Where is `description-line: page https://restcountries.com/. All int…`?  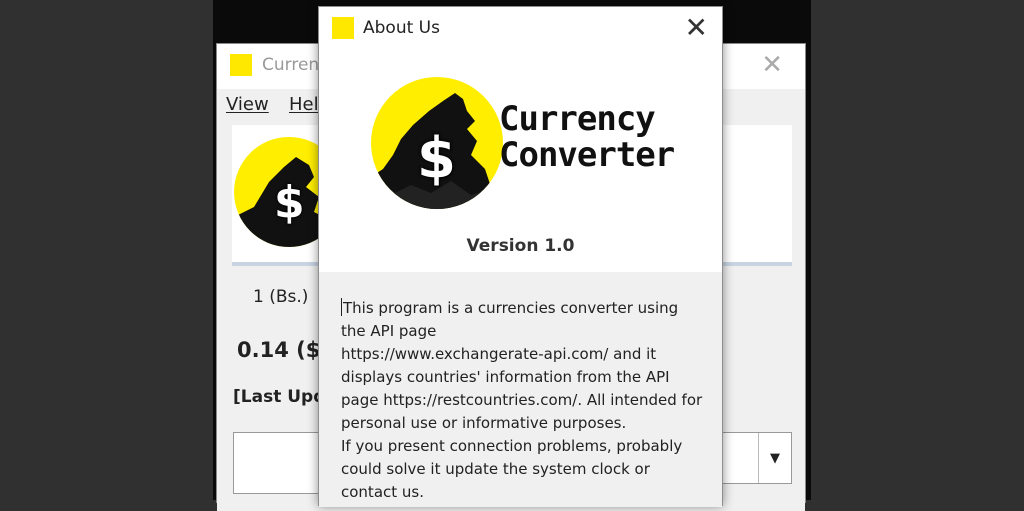 description-line: page https://restcountries.com/. All int… is located at coordinates (522, 400).